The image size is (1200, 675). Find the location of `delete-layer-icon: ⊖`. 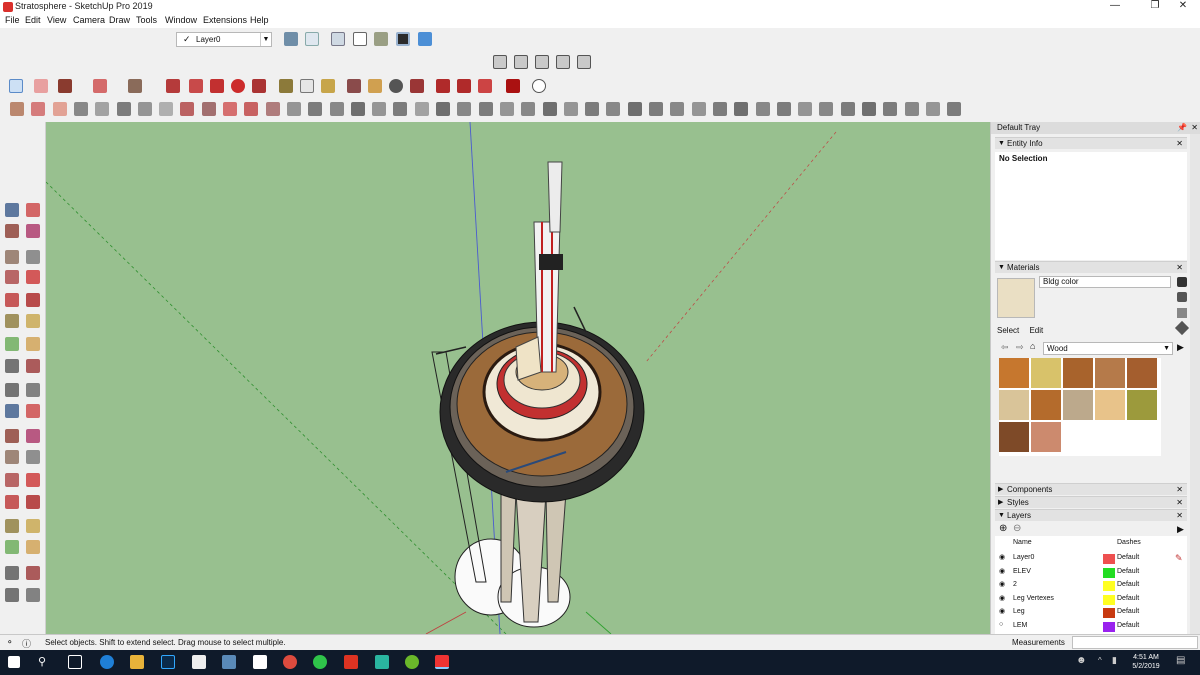

delete-layer-icon: ⊖ is located at coordinates (1017, 528).